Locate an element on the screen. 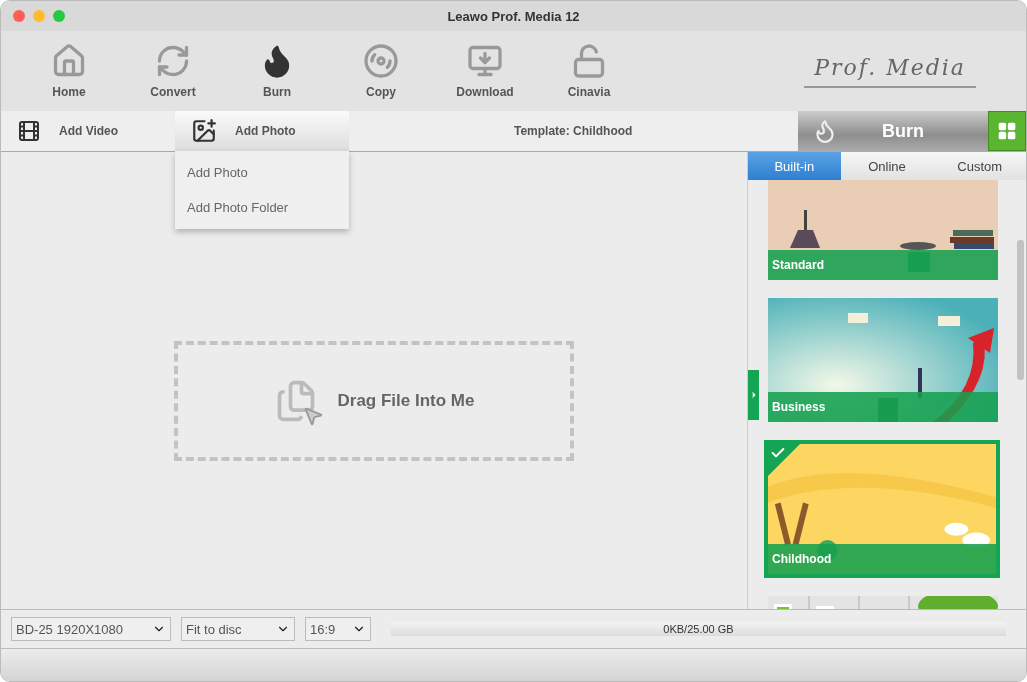  zoom-button is located at coordinates (59, 16).